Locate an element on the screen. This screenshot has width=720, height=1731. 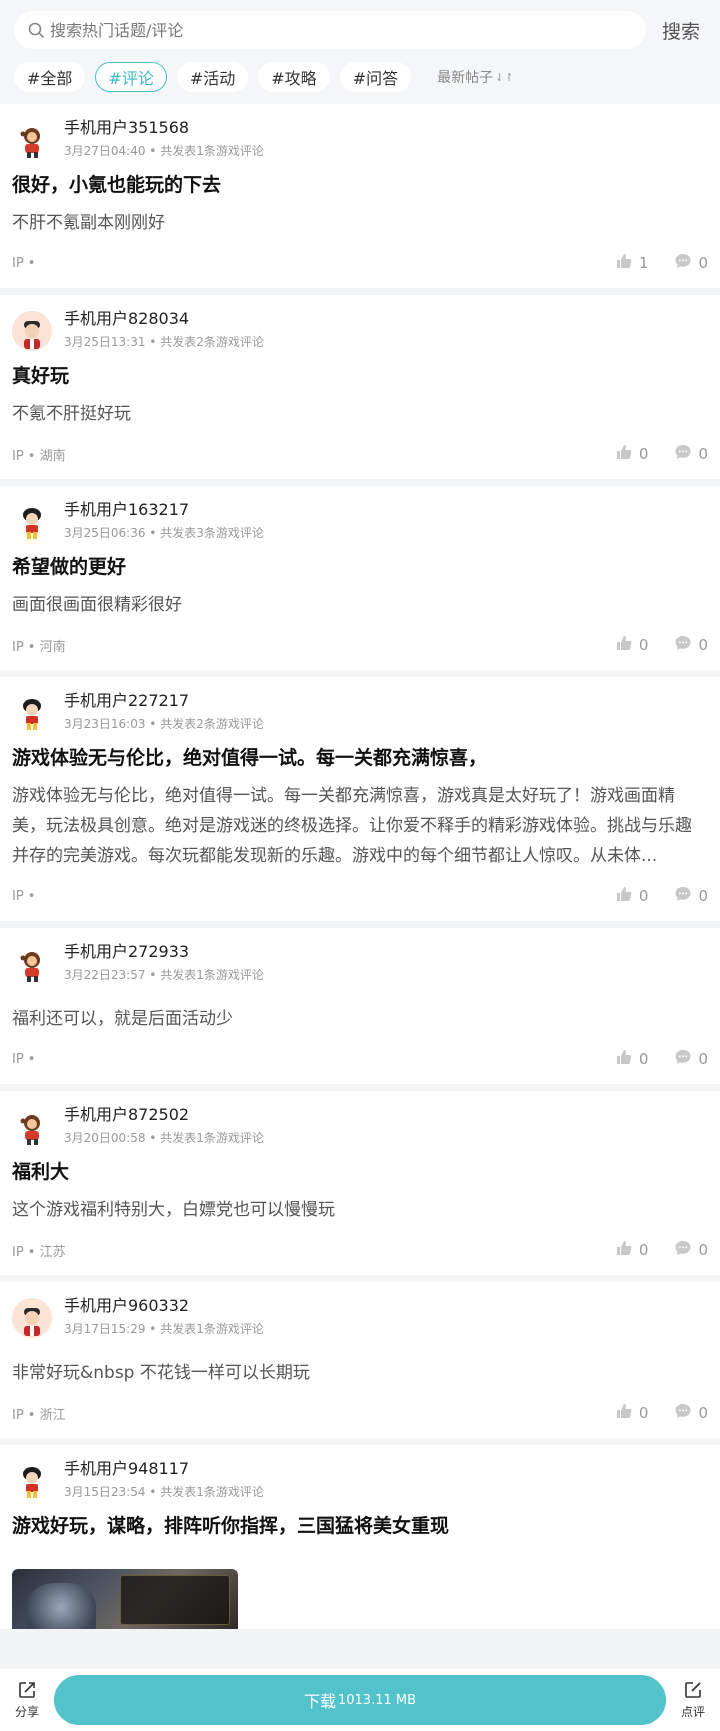
user-info: 手机用户227217 3月23日16:03 • 共发表2条游戏评论 is located at coordinates (164, 710).